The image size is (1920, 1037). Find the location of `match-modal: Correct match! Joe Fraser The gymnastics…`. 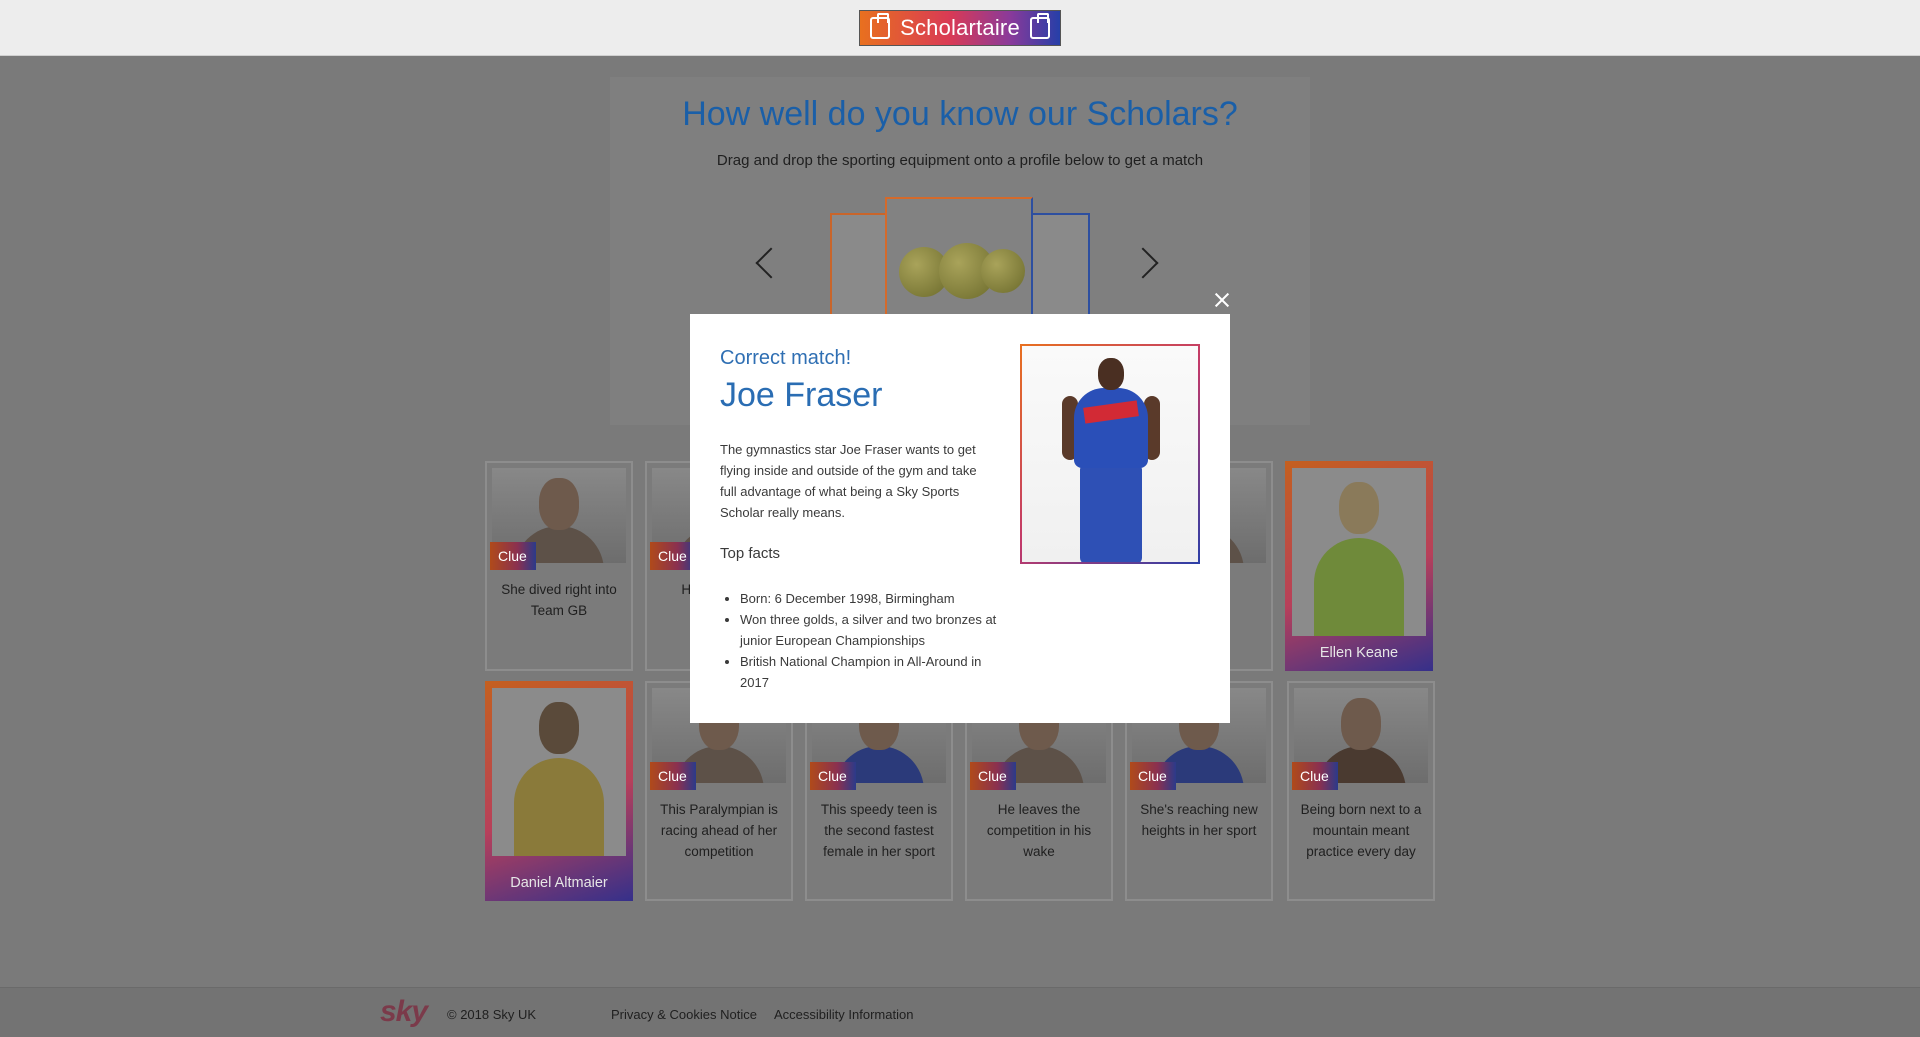

match-modal: Correct match! Joe Fraser The gymnastics… is located at coordinates (960, 518).